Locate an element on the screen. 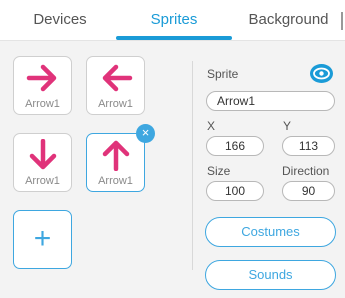  x-input: 166 is located at coordinates (235, 146).